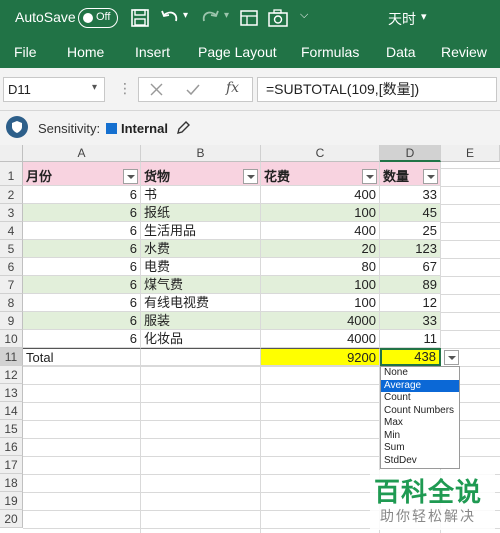  Describe the element at coordinates (85, 52) in the screenshot. I see `tab-home: Home` at that location.